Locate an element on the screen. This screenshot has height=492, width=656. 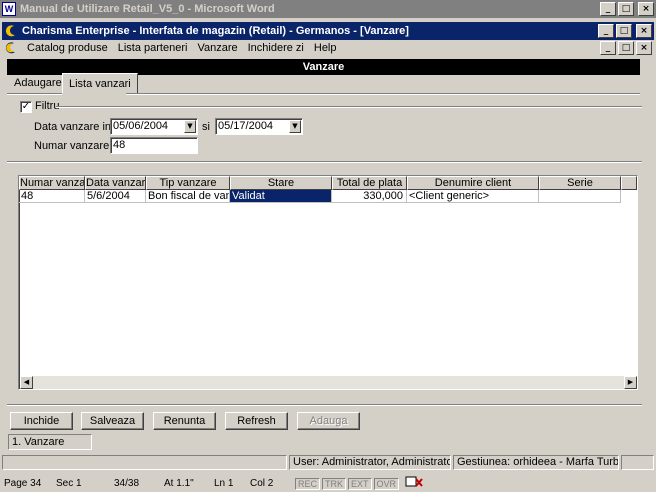
col-header-numar-vanzare: Numar vanzare is located at coordinates (52, 183).